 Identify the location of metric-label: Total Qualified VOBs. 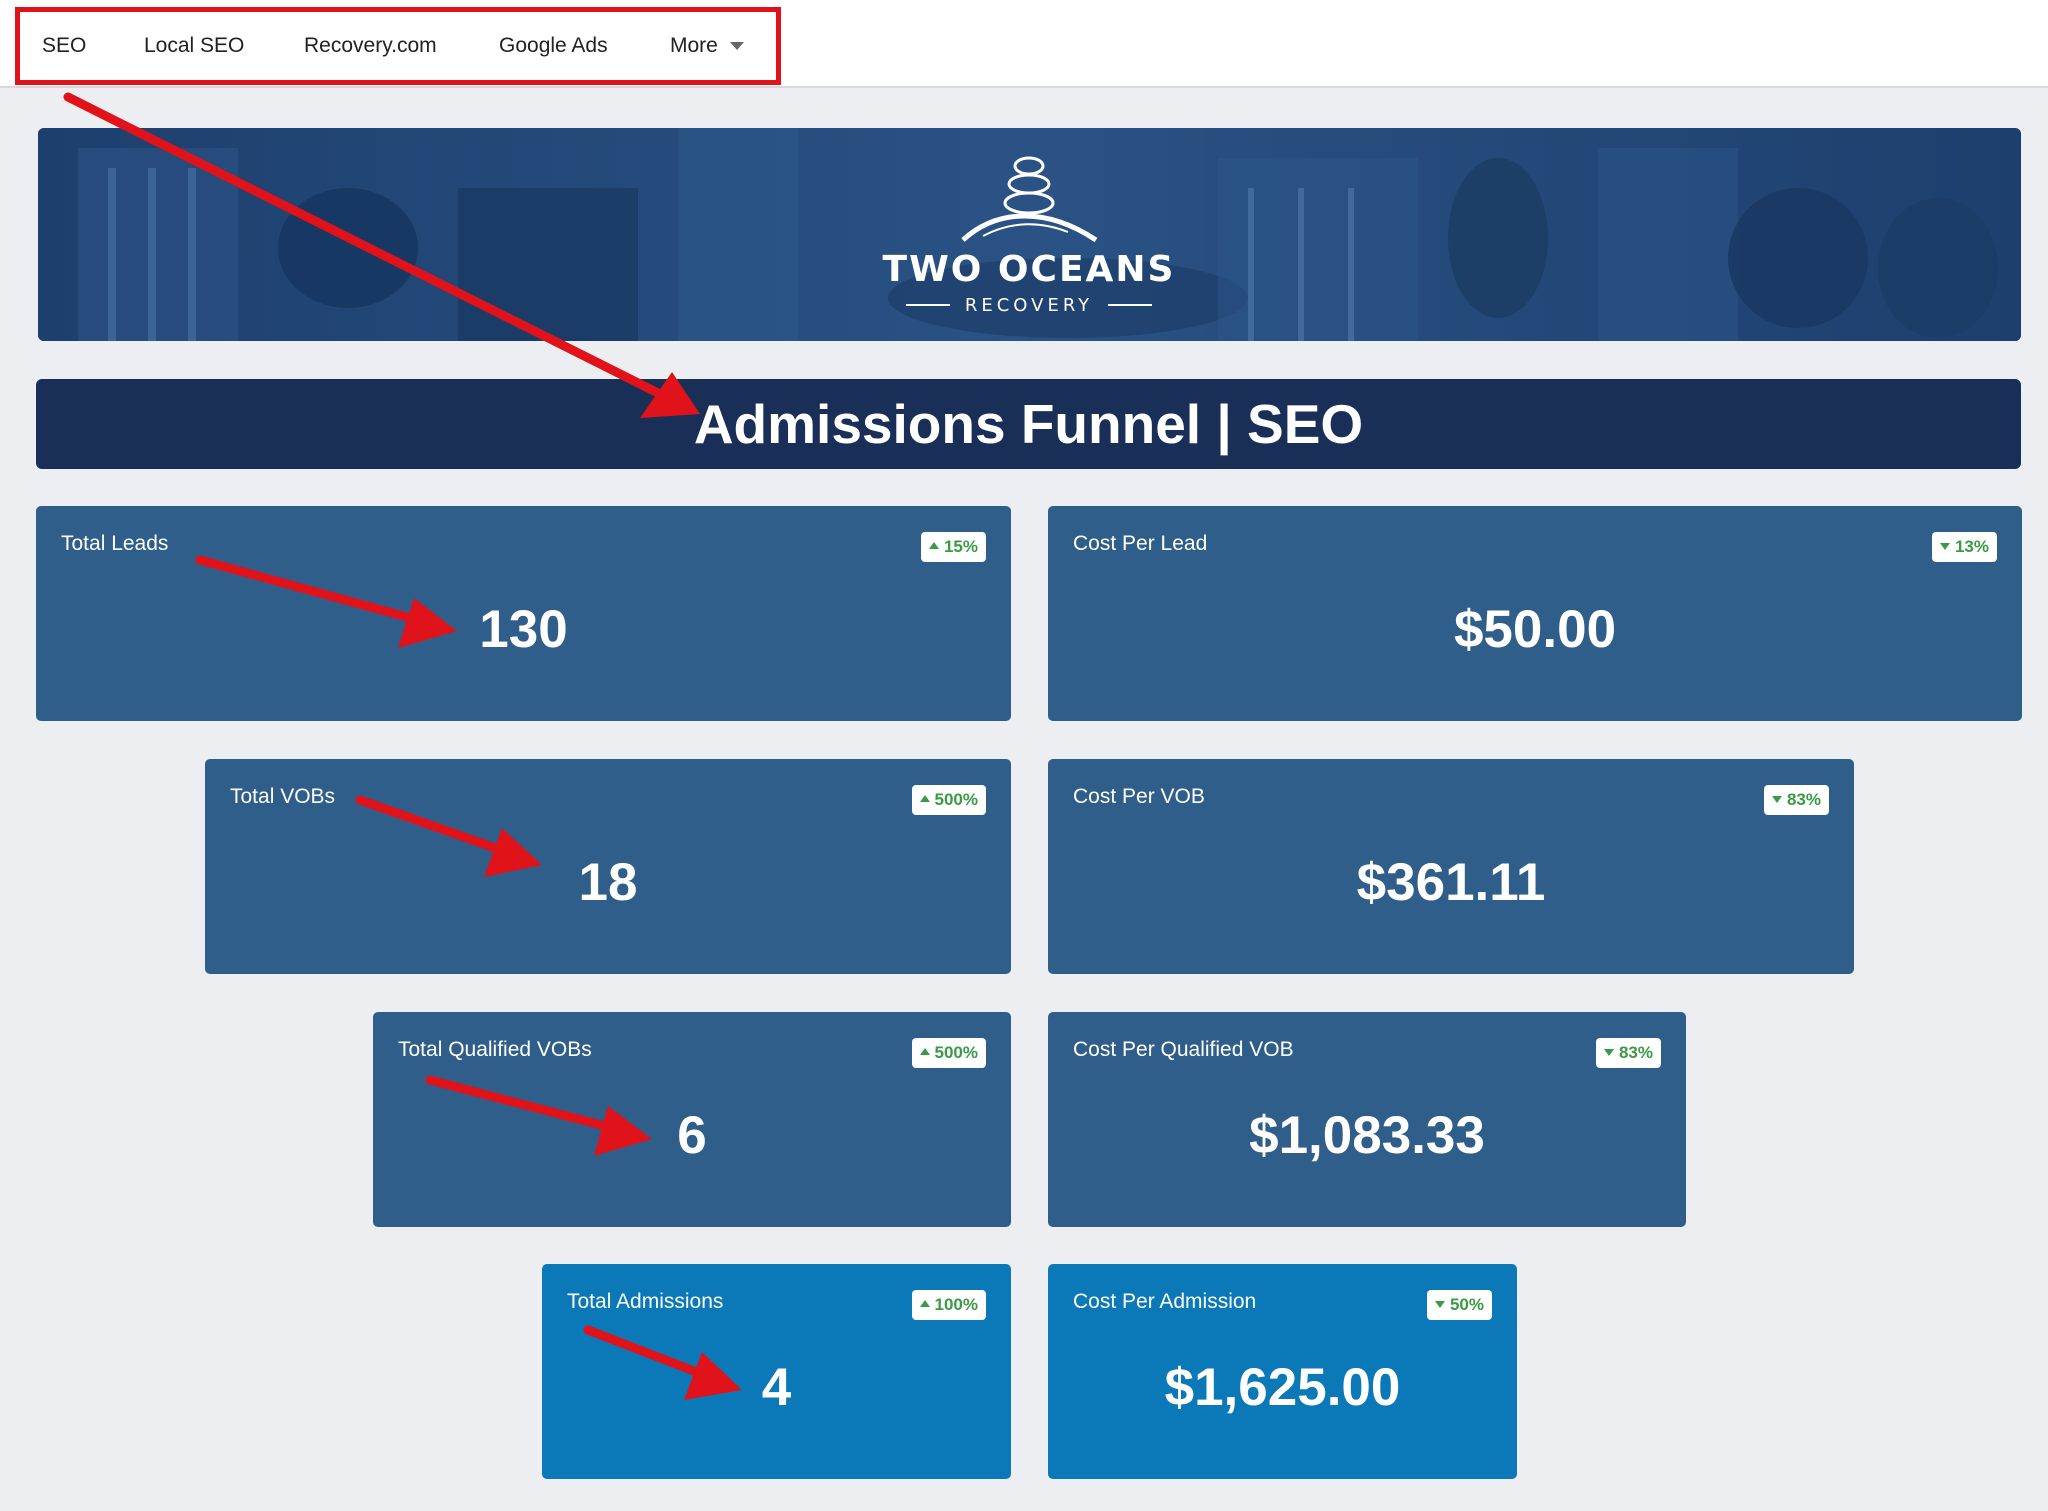
(495, 1049).